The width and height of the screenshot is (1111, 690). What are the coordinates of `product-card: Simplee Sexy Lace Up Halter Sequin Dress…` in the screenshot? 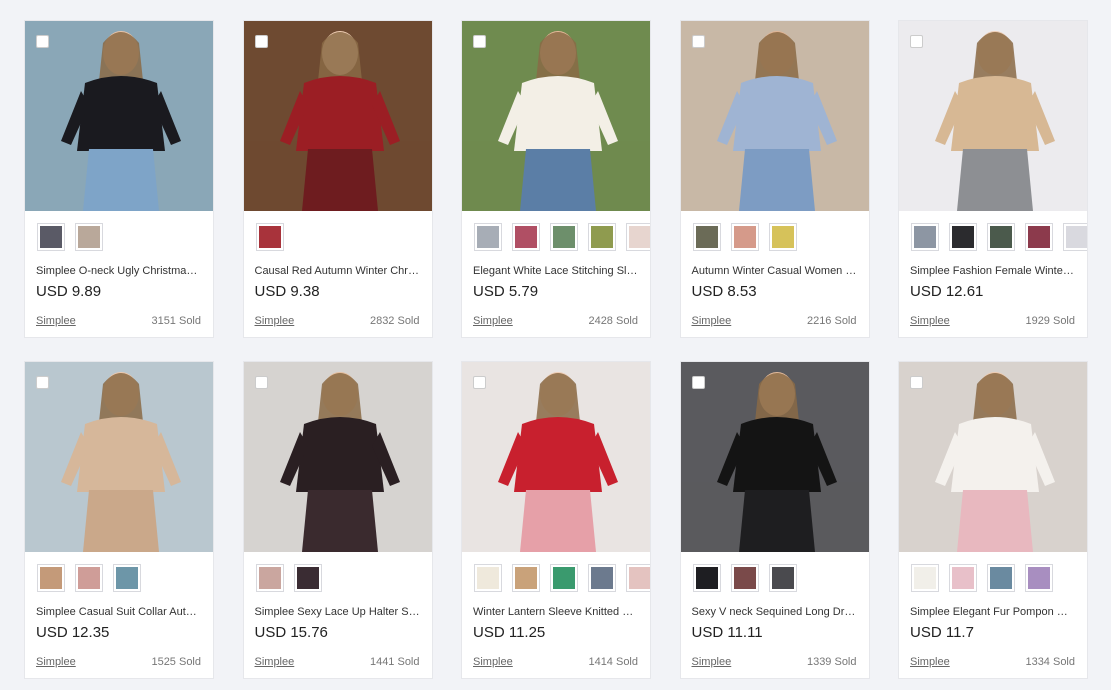 It's located at (337, 520).